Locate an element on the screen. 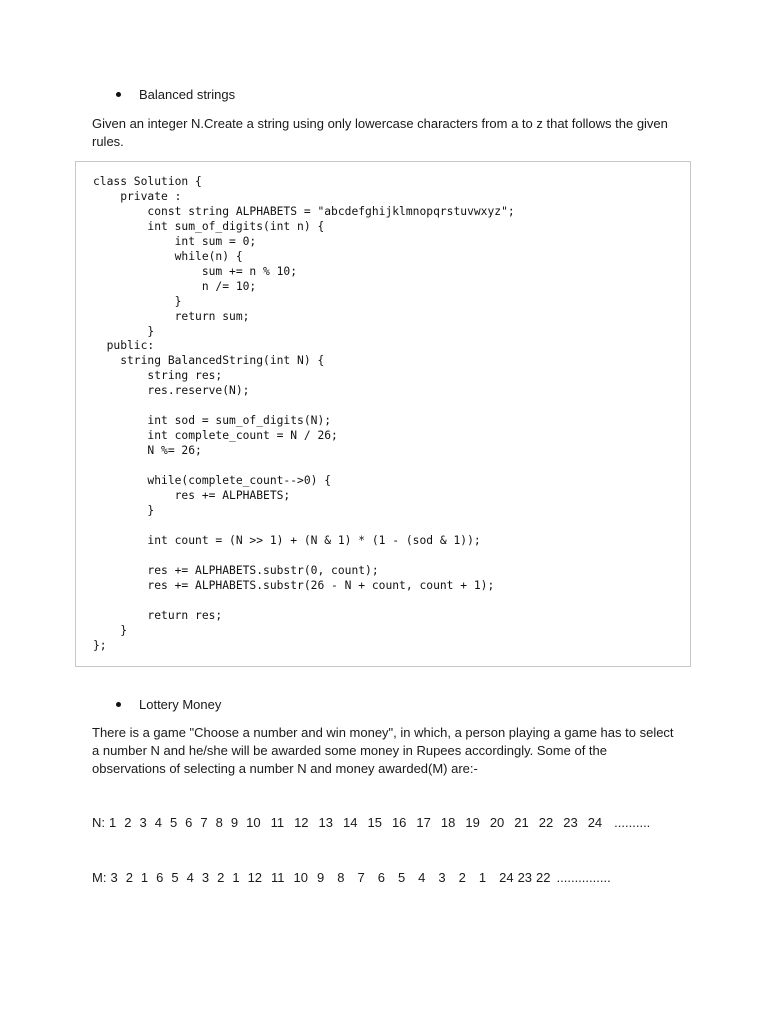  section-heading-lottery-money: Lottery Money is located at coordinates (168, 704).